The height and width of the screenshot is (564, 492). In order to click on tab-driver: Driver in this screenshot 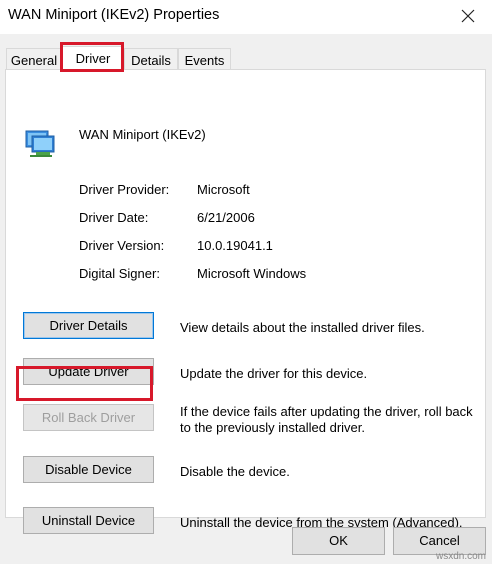, I will do `click(93, 59)`.